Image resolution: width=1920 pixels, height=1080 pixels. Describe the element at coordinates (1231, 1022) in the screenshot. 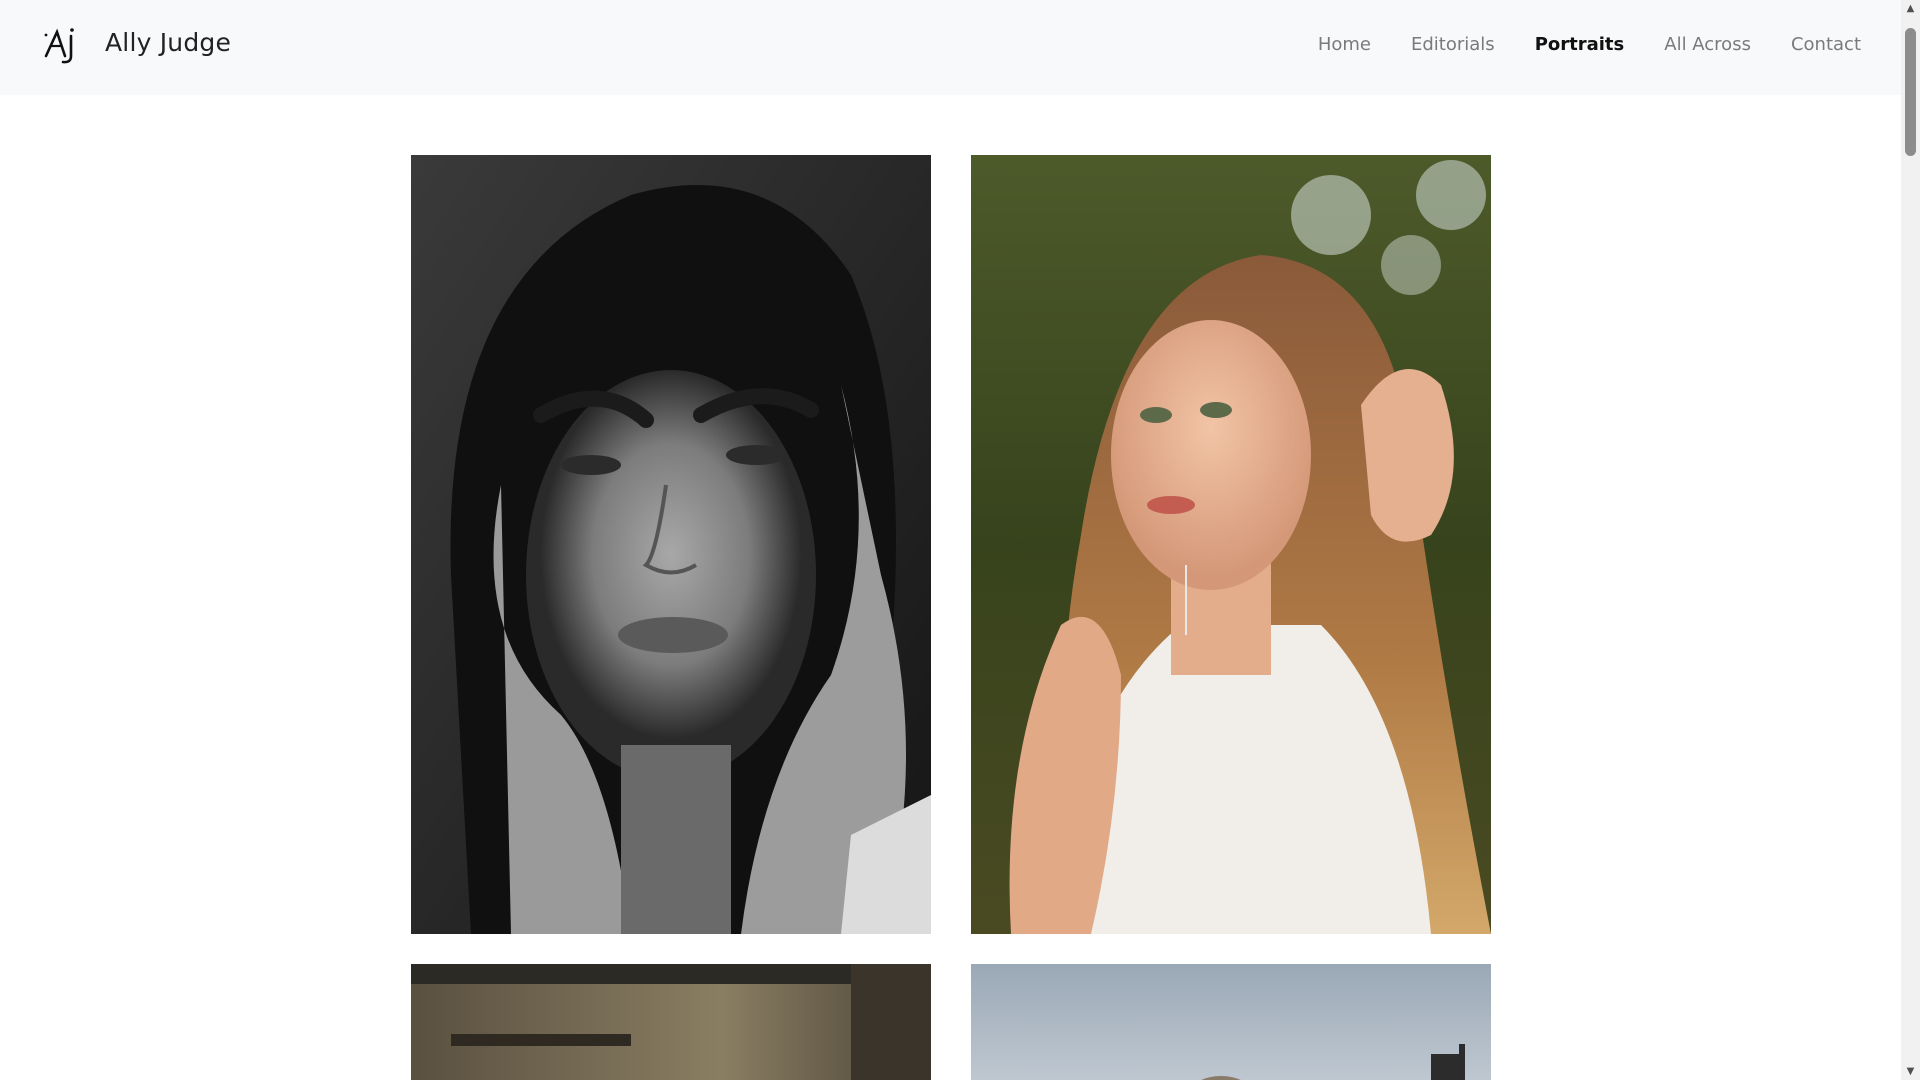

I see `portrait-sky-photo` at that location.